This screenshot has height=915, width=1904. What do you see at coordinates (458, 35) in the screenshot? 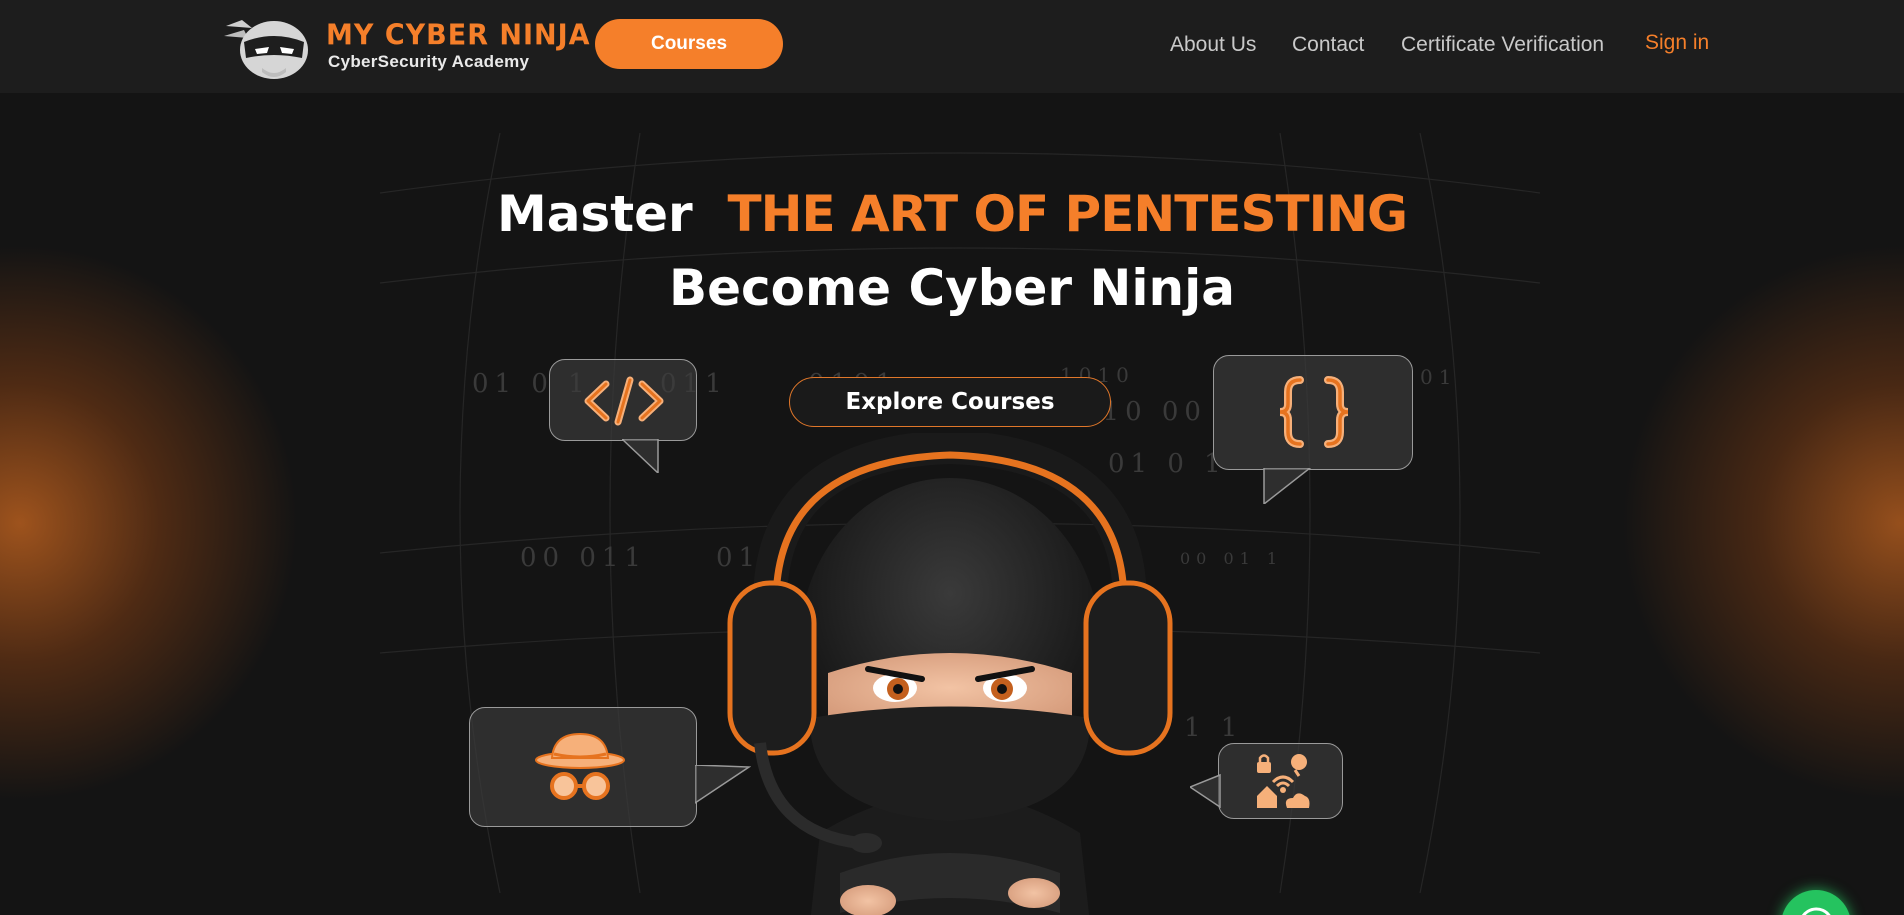
I see `brand-name: MY CYBER NINJA` at bounding box center [458, 35].